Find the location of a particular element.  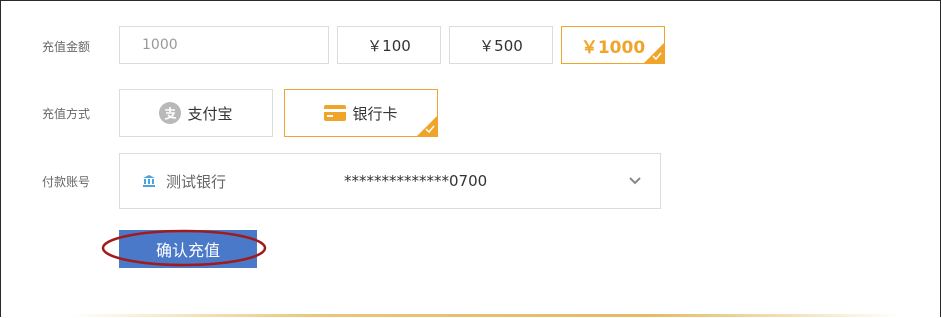

amount-option-100: ￥100 is located at coordinates (389, 45).